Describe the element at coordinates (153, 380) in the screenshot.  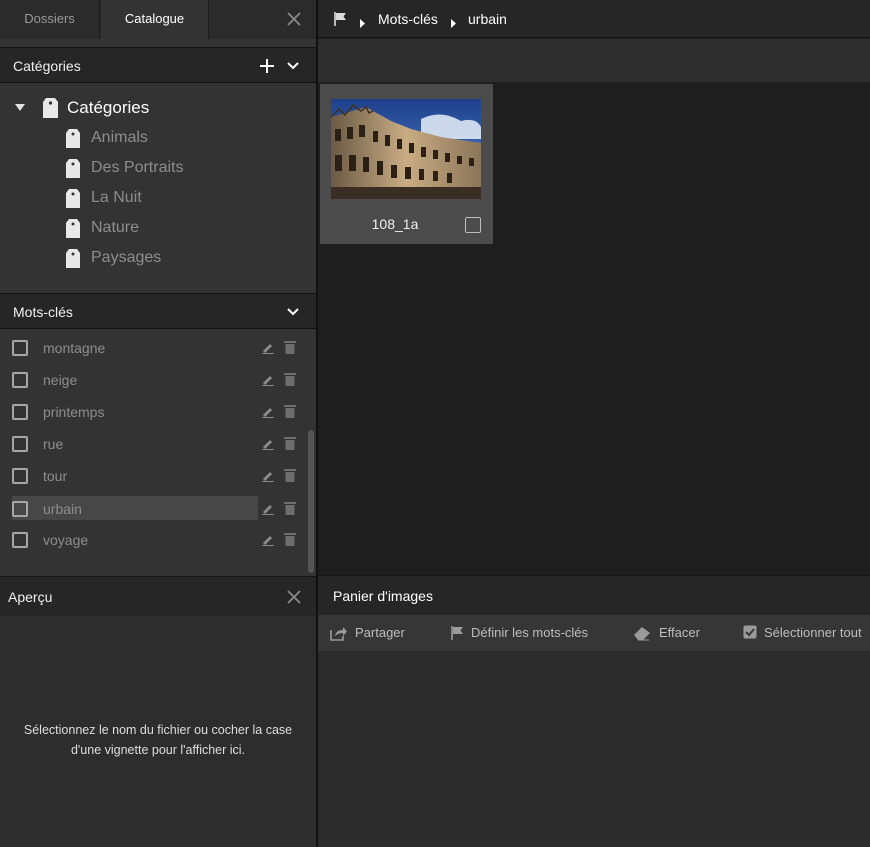
I see `keyword-row: neige` at that location.